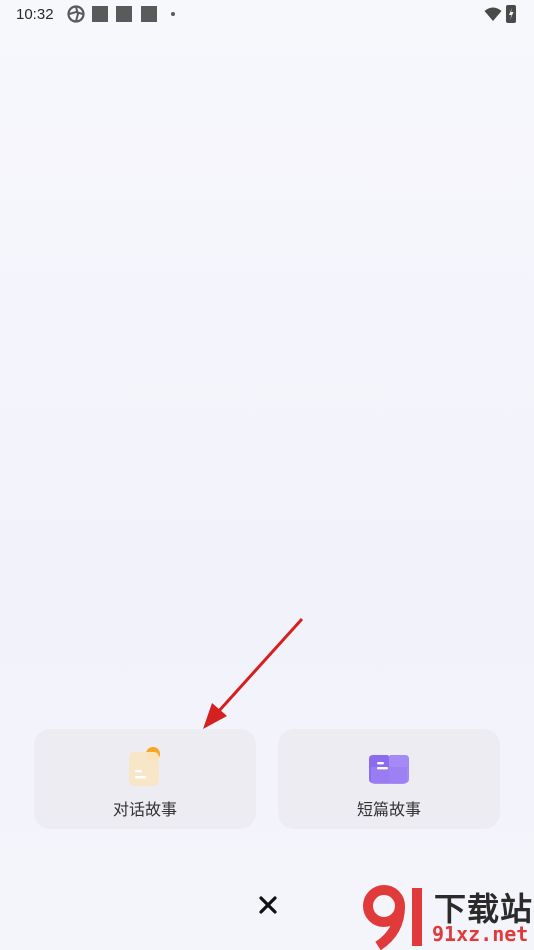 This screenshot has height=950, width=534. Describe the element at coordinates (511, 14) in the screenshot. I see `battery-charging-icon` at that location.